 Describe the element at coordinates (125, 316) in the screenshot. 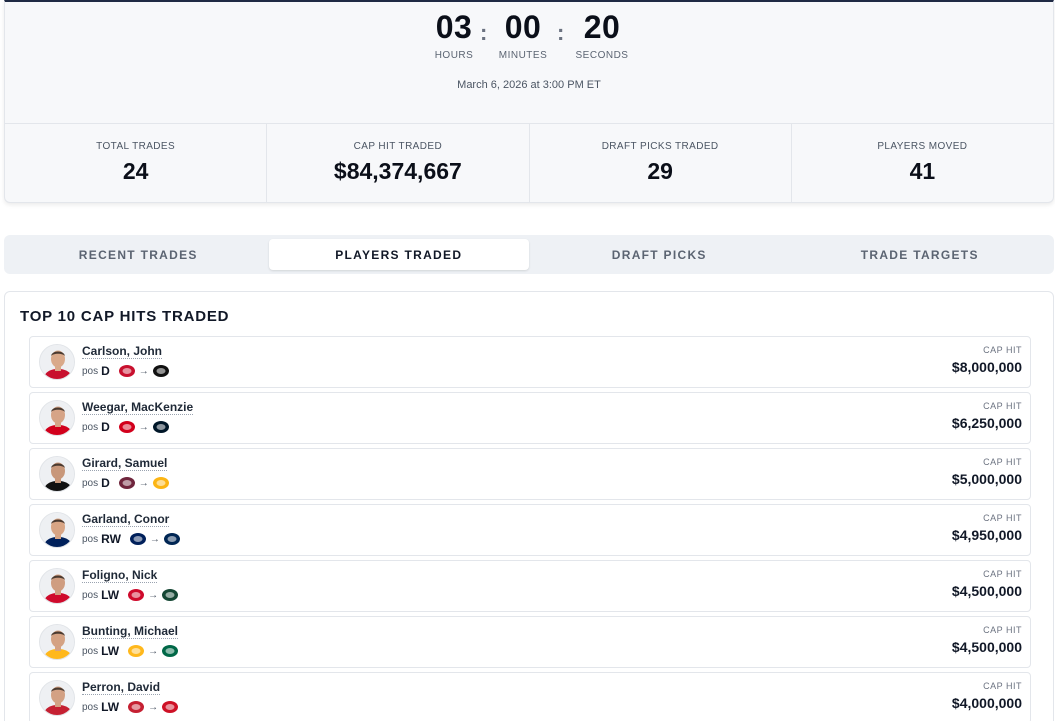

I see `panel-title: TOP 10 CAP HITS TRADED` at that location.